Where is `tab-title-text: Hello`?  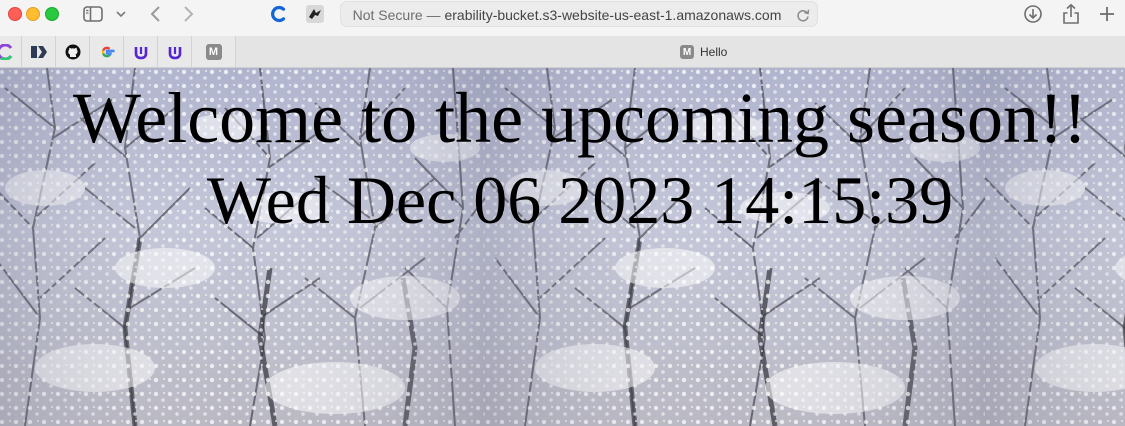
tab-title-text: Hello is located at coordinates (714, 52).